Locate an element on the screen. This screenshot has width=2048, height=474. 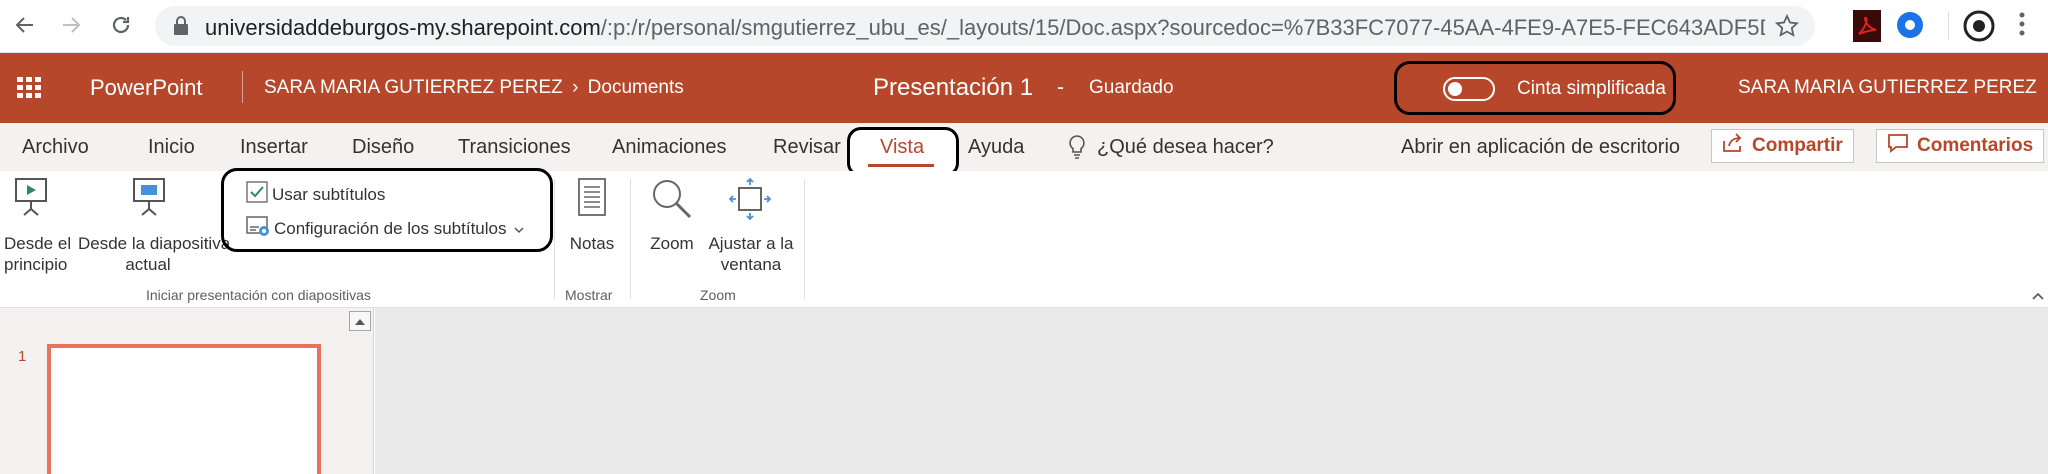
back-icon is located at coordinates (25, 25).